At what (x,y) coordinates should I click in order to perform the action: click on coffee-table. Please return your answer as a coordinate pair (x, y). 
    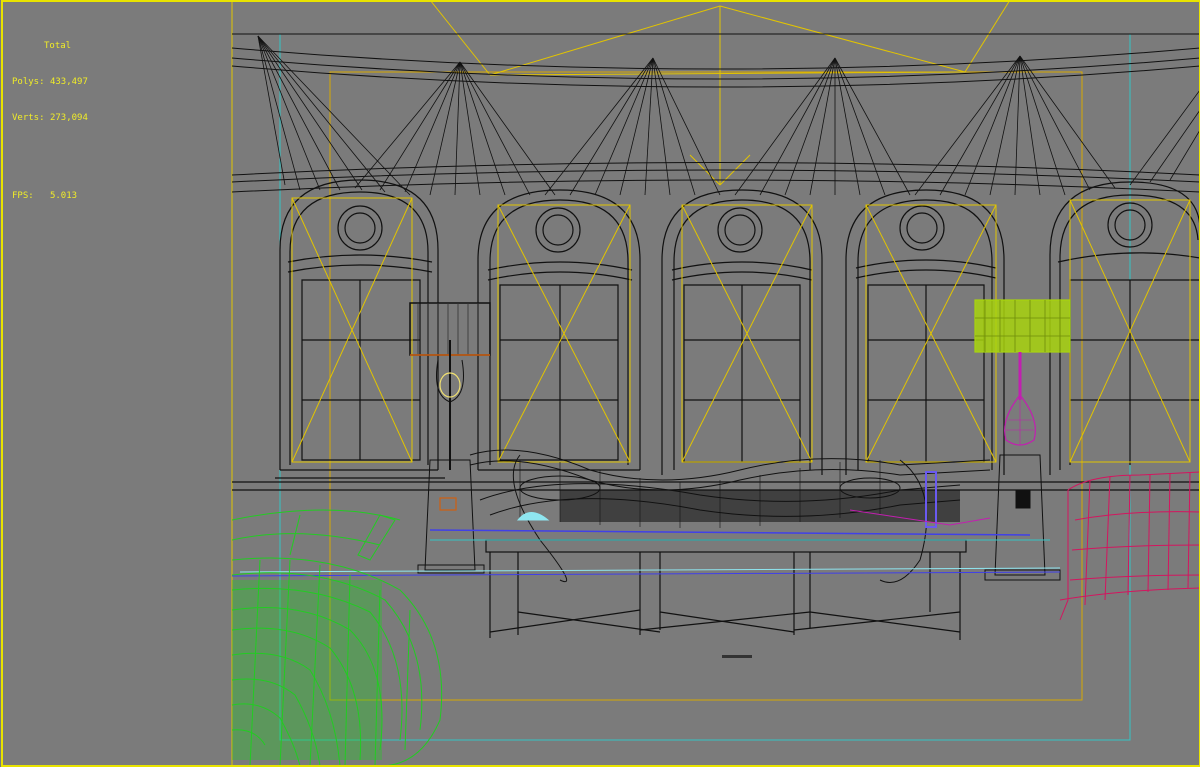
    Looking at the image, I should click on (726, 589).